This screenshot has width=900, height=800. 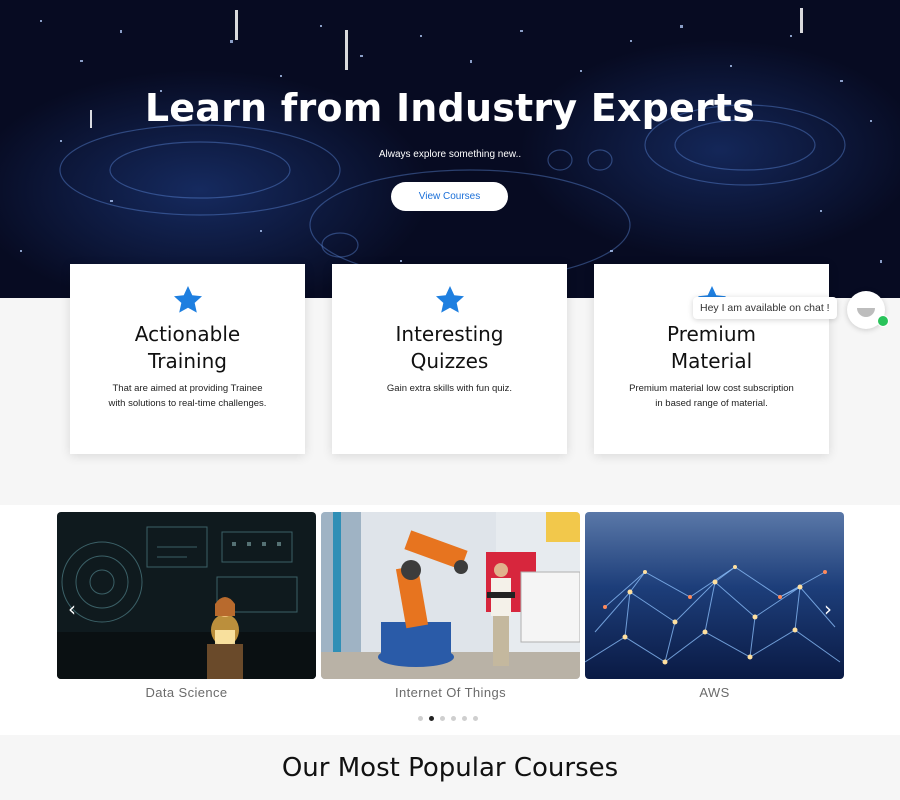 What do you see at coordinates (450, 108) in the screenshot?
I see `hero-title: Learn from Industry Experts` at bounding box center [450, 108].